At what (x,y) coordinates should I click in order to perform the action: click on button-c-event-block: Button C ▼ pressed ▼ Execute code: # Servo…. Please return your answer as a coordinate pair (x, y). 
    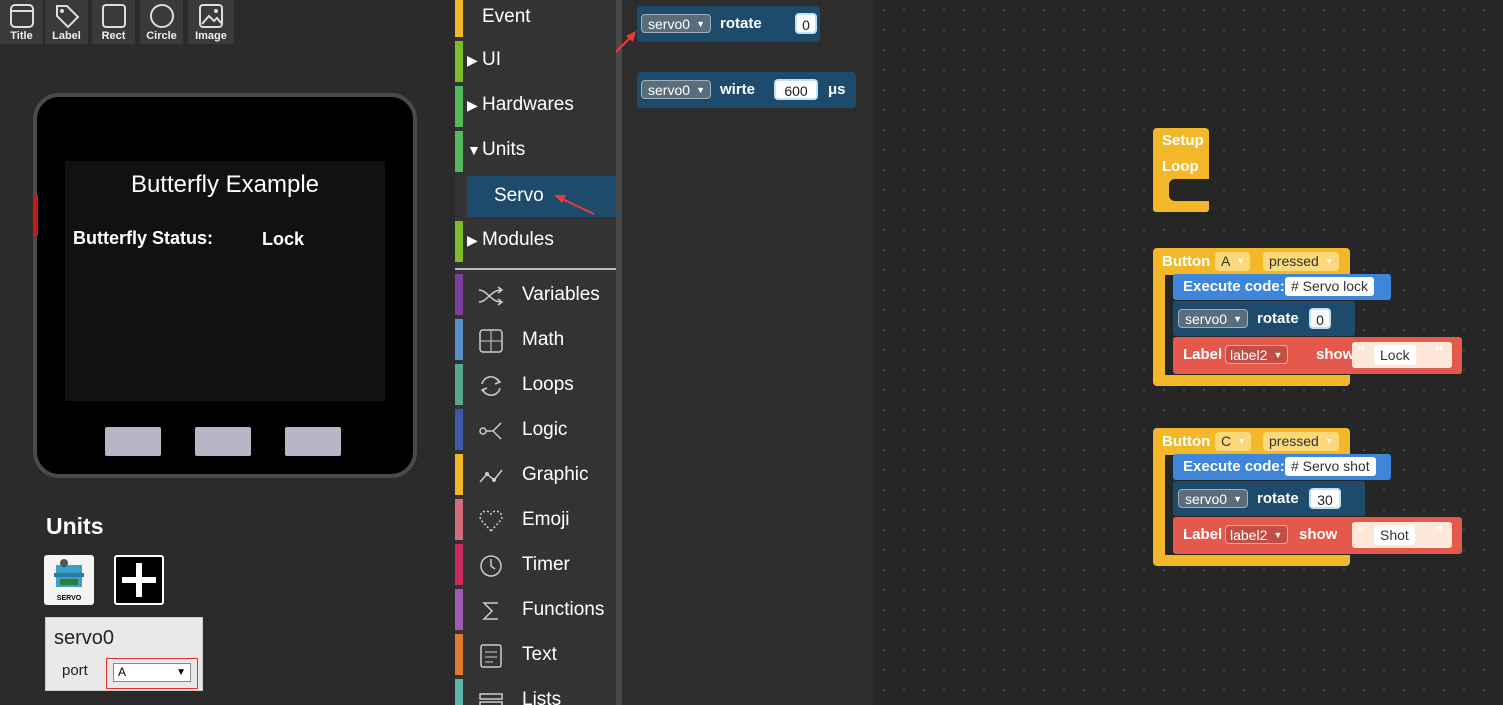
    Looking at the image, I should click on (1307, 497).